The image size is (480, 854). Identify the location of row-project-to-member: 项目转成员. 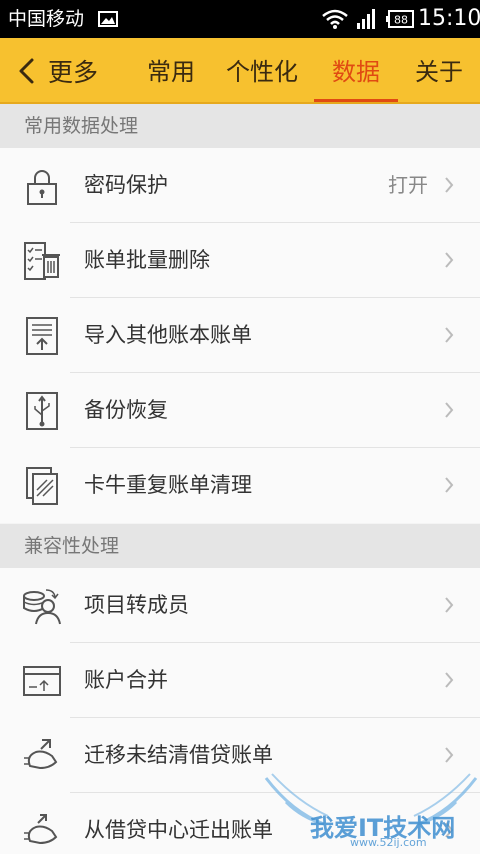
(240, 605).